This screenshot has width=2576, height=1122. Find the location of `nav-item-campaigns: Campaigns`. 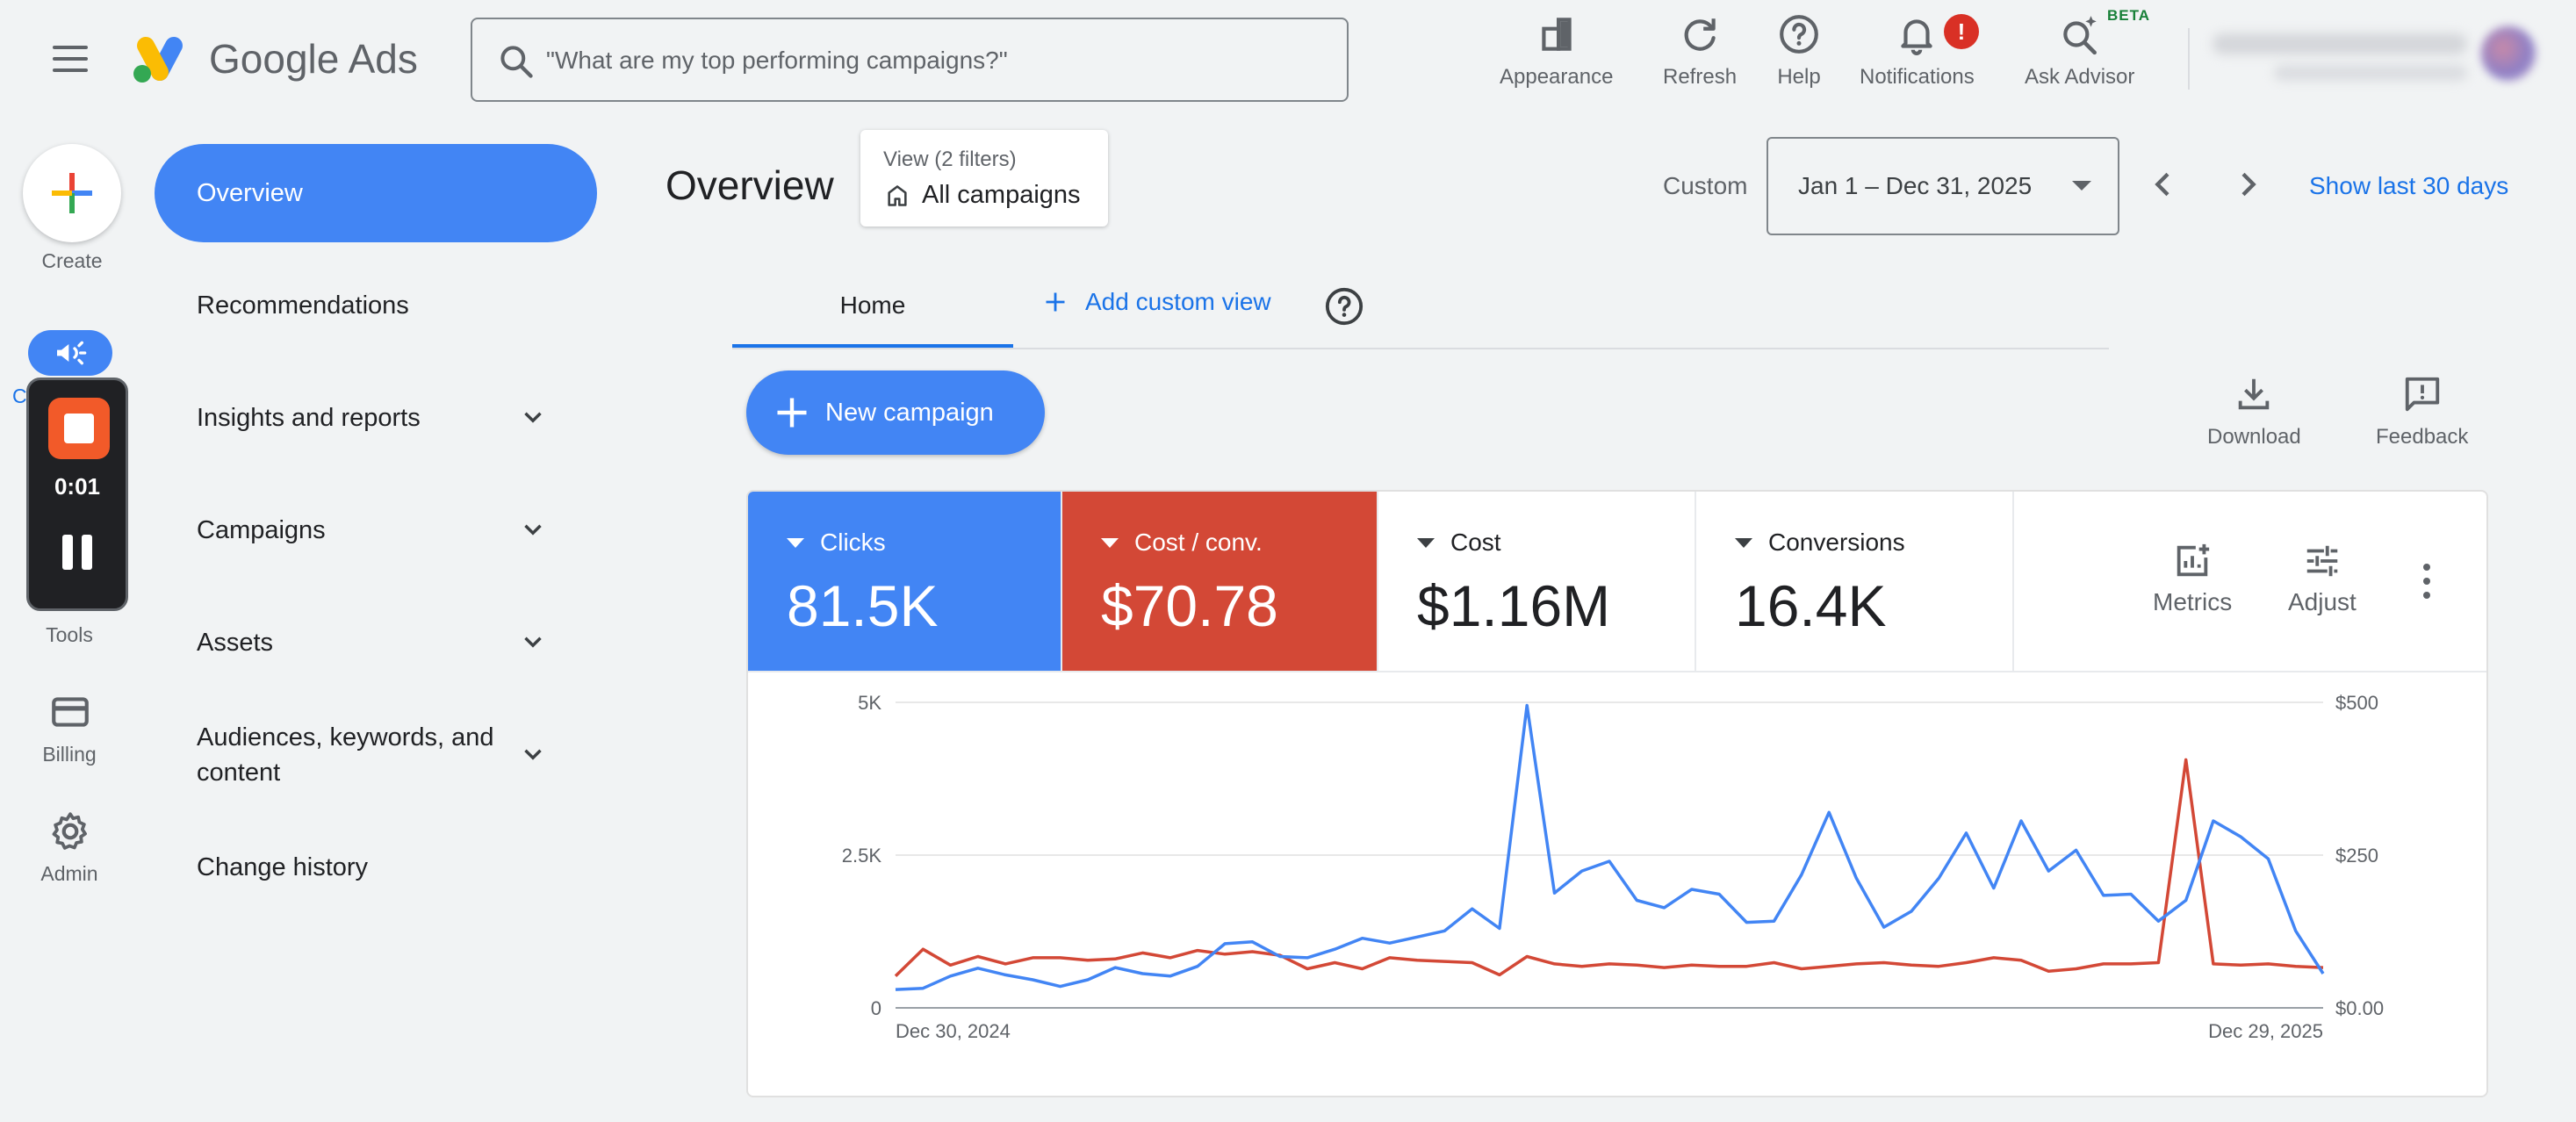

nav-item-campaigns: Campaigns is located at coordinates (261, 530).